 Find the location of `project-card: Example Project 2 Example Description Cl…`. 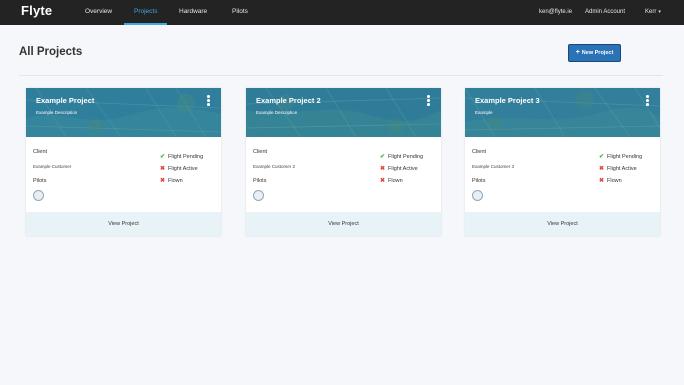

project-card: Example Project 2 Example Description Cl… is located at coordinates (343, 162).